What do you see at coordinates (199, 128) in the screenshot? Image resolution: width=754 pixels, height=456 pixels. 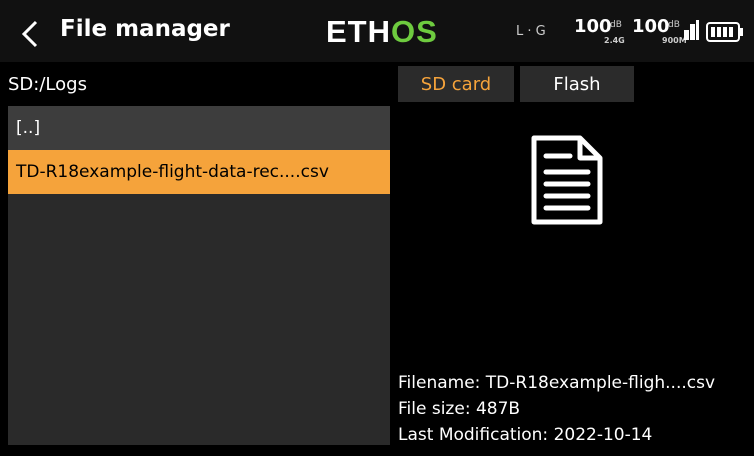 I see `list-item-parent-dir: [..]` at bounding box center [199, 128].